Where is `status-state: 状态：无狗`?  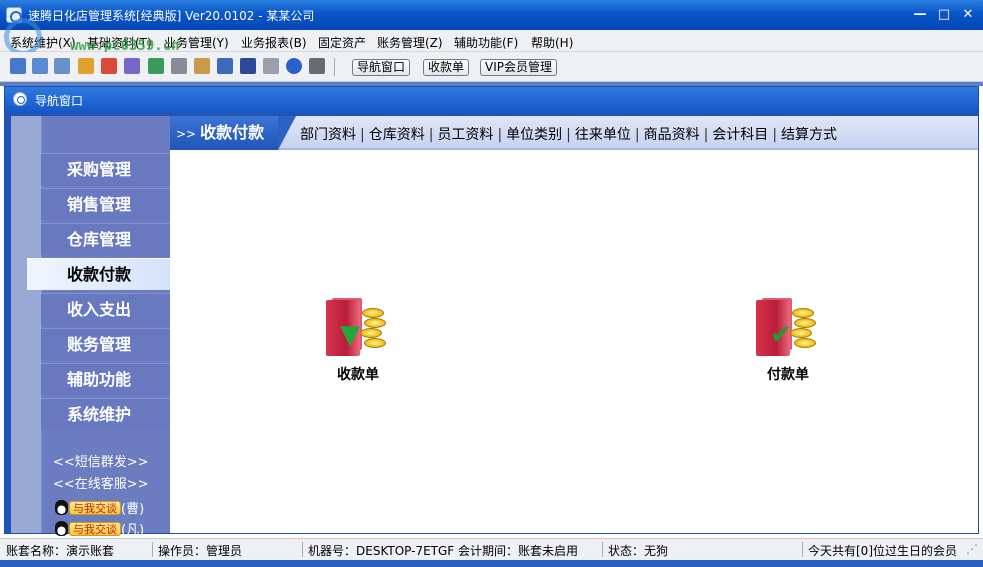
status-state: 状态：无狗 is located at coordinates (638, 551).